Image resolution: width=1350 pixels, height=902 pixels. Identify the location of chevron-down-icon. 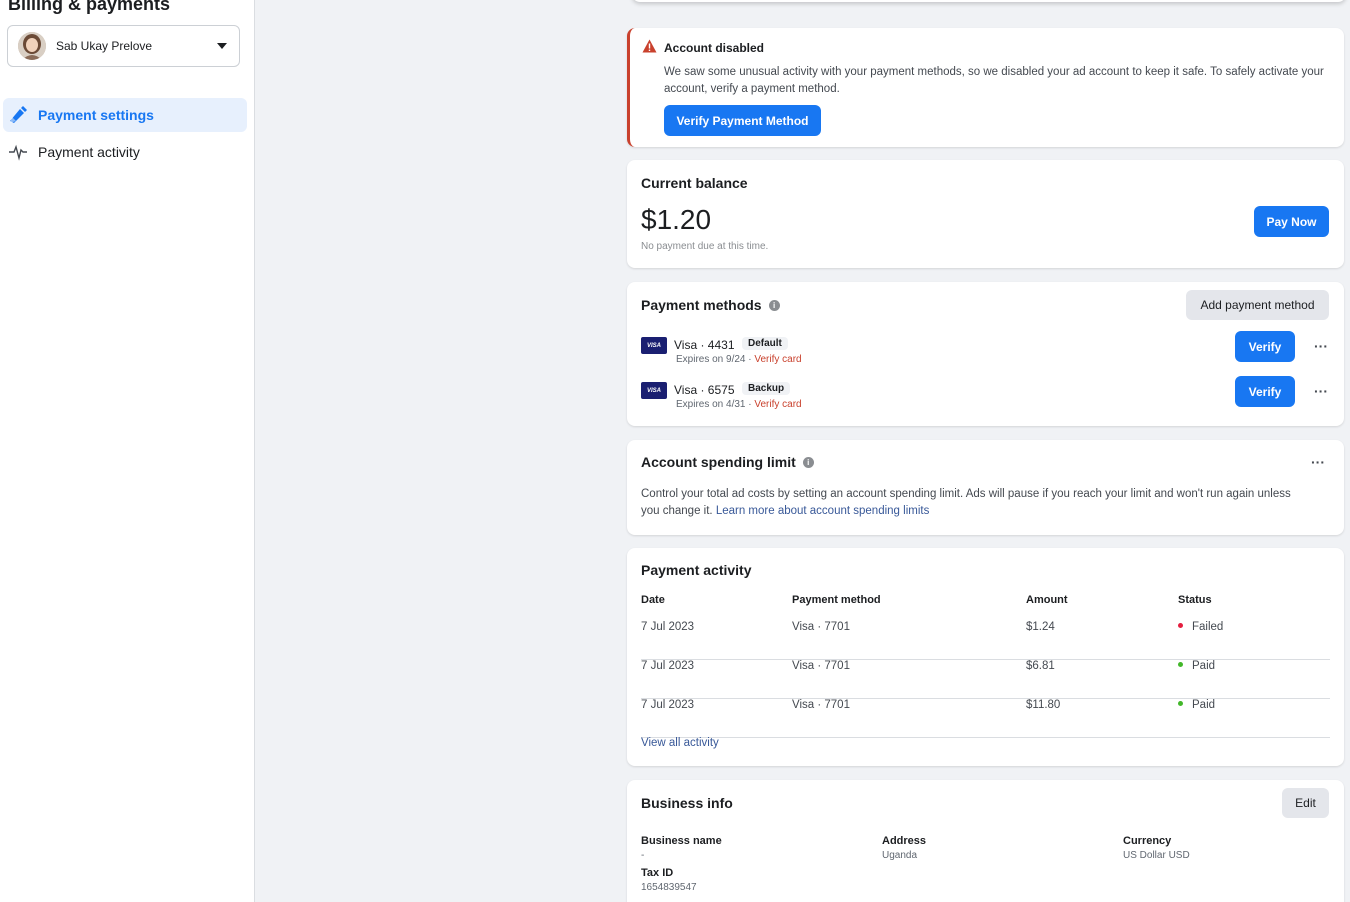
(222, 46).